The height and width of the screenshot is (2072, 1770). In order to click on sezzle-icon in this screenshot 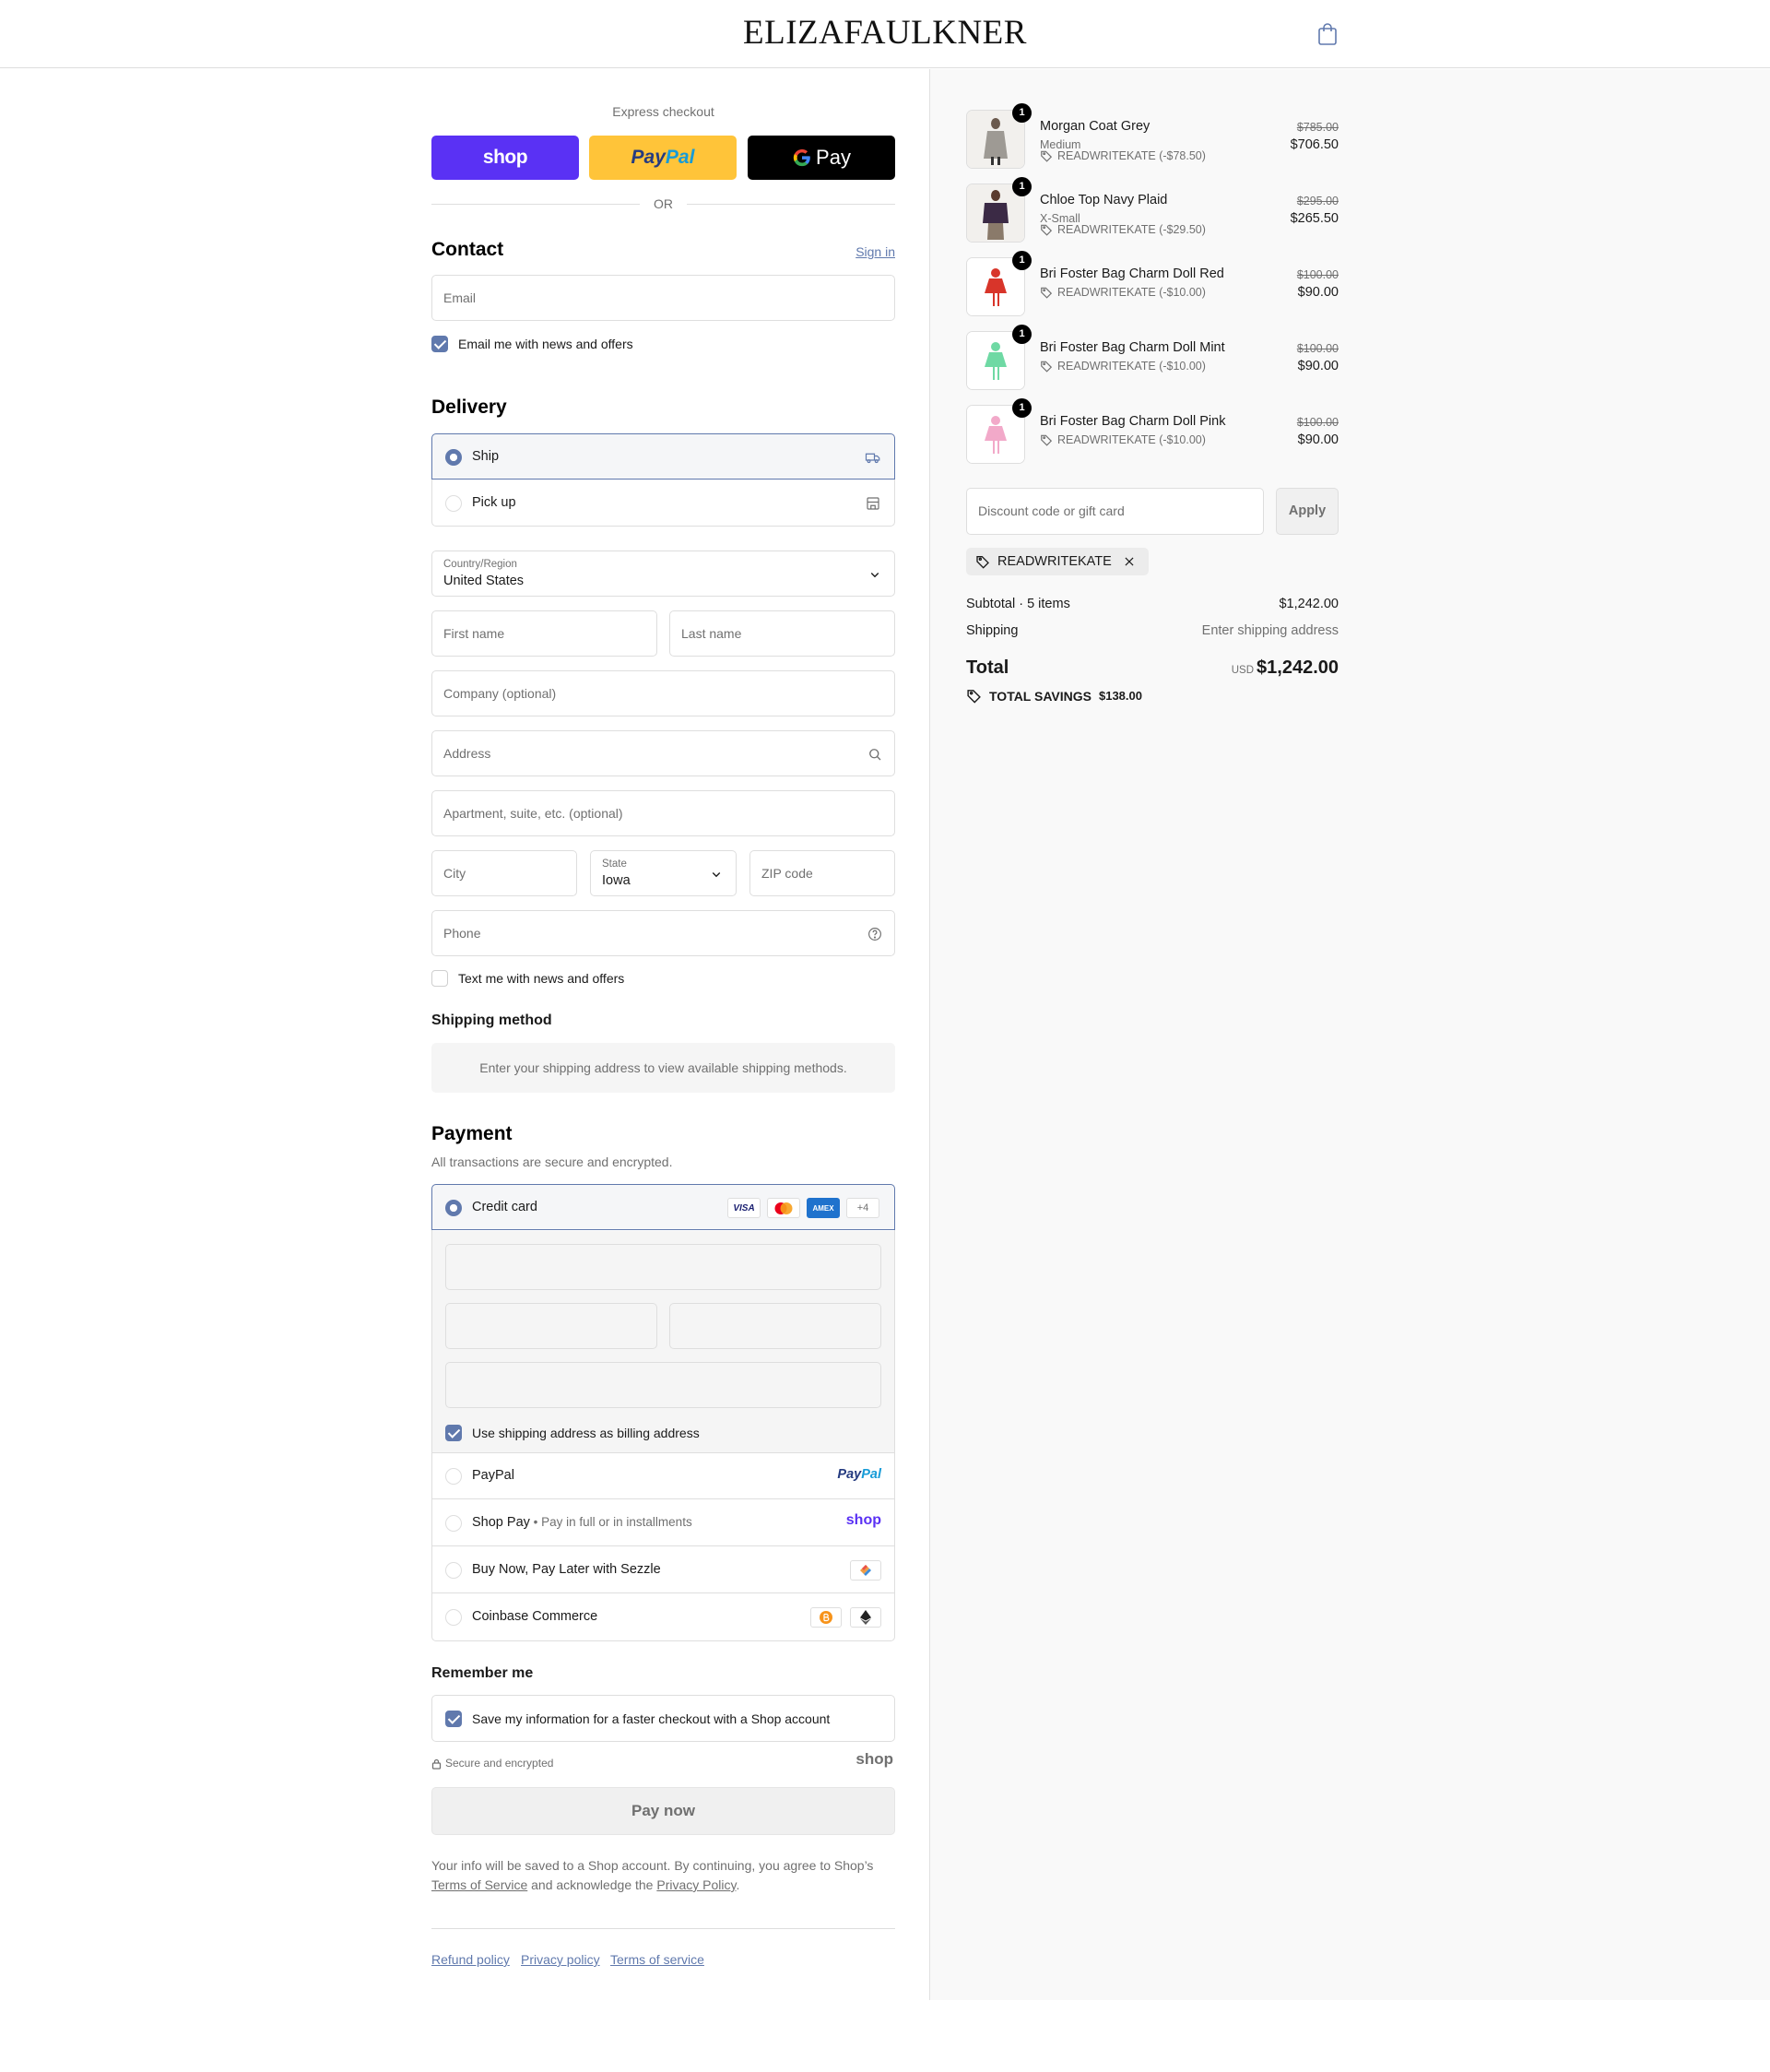, I will do `click(865, 1570)`.